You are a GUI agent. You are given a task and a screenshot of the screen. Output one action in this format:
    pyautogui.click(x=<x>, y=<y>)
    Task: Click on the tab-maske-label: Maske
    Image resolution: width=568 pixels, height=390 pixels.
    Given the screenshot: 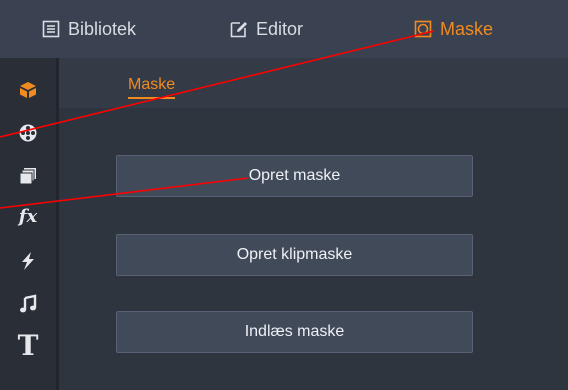 What is the action you would take?
    pyautogui.click(x=467, y=28)
    